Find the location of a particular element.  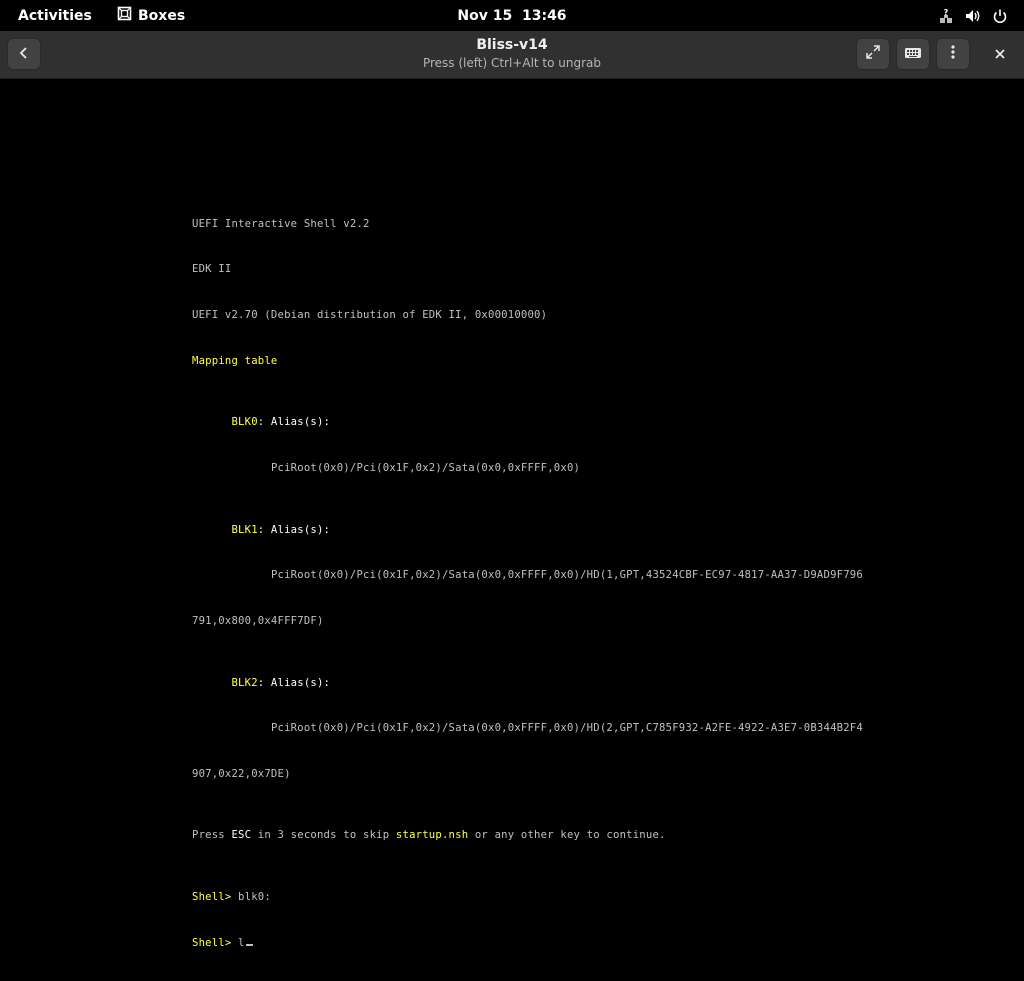

close-icon is located at coordinates (1000, 54).